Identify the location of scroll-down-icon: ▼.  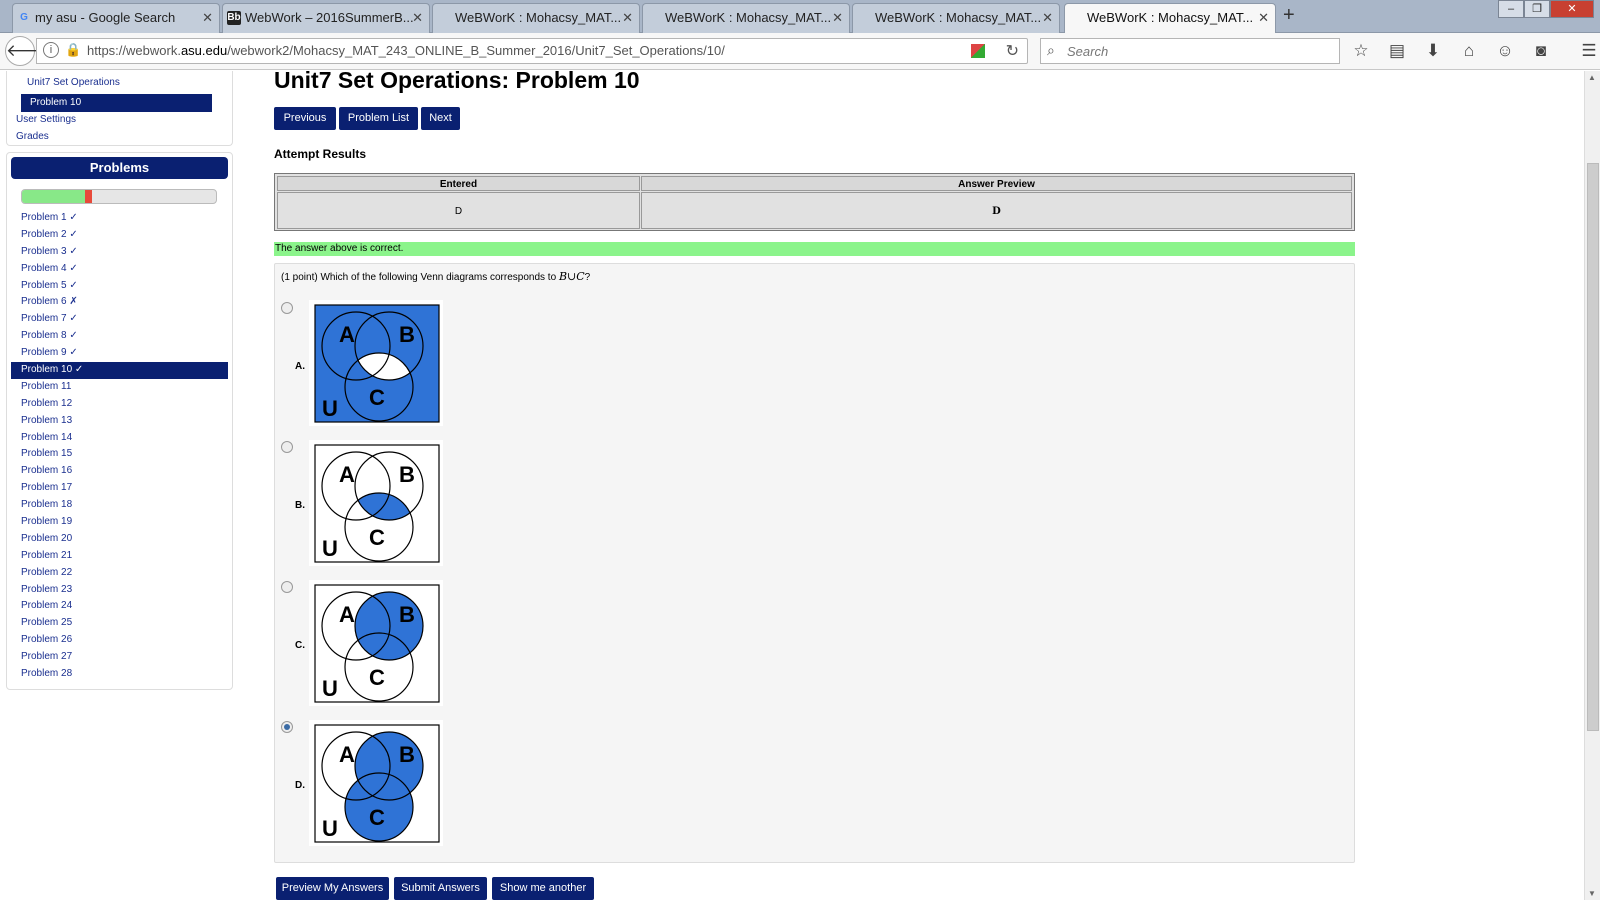
(1592, 893).